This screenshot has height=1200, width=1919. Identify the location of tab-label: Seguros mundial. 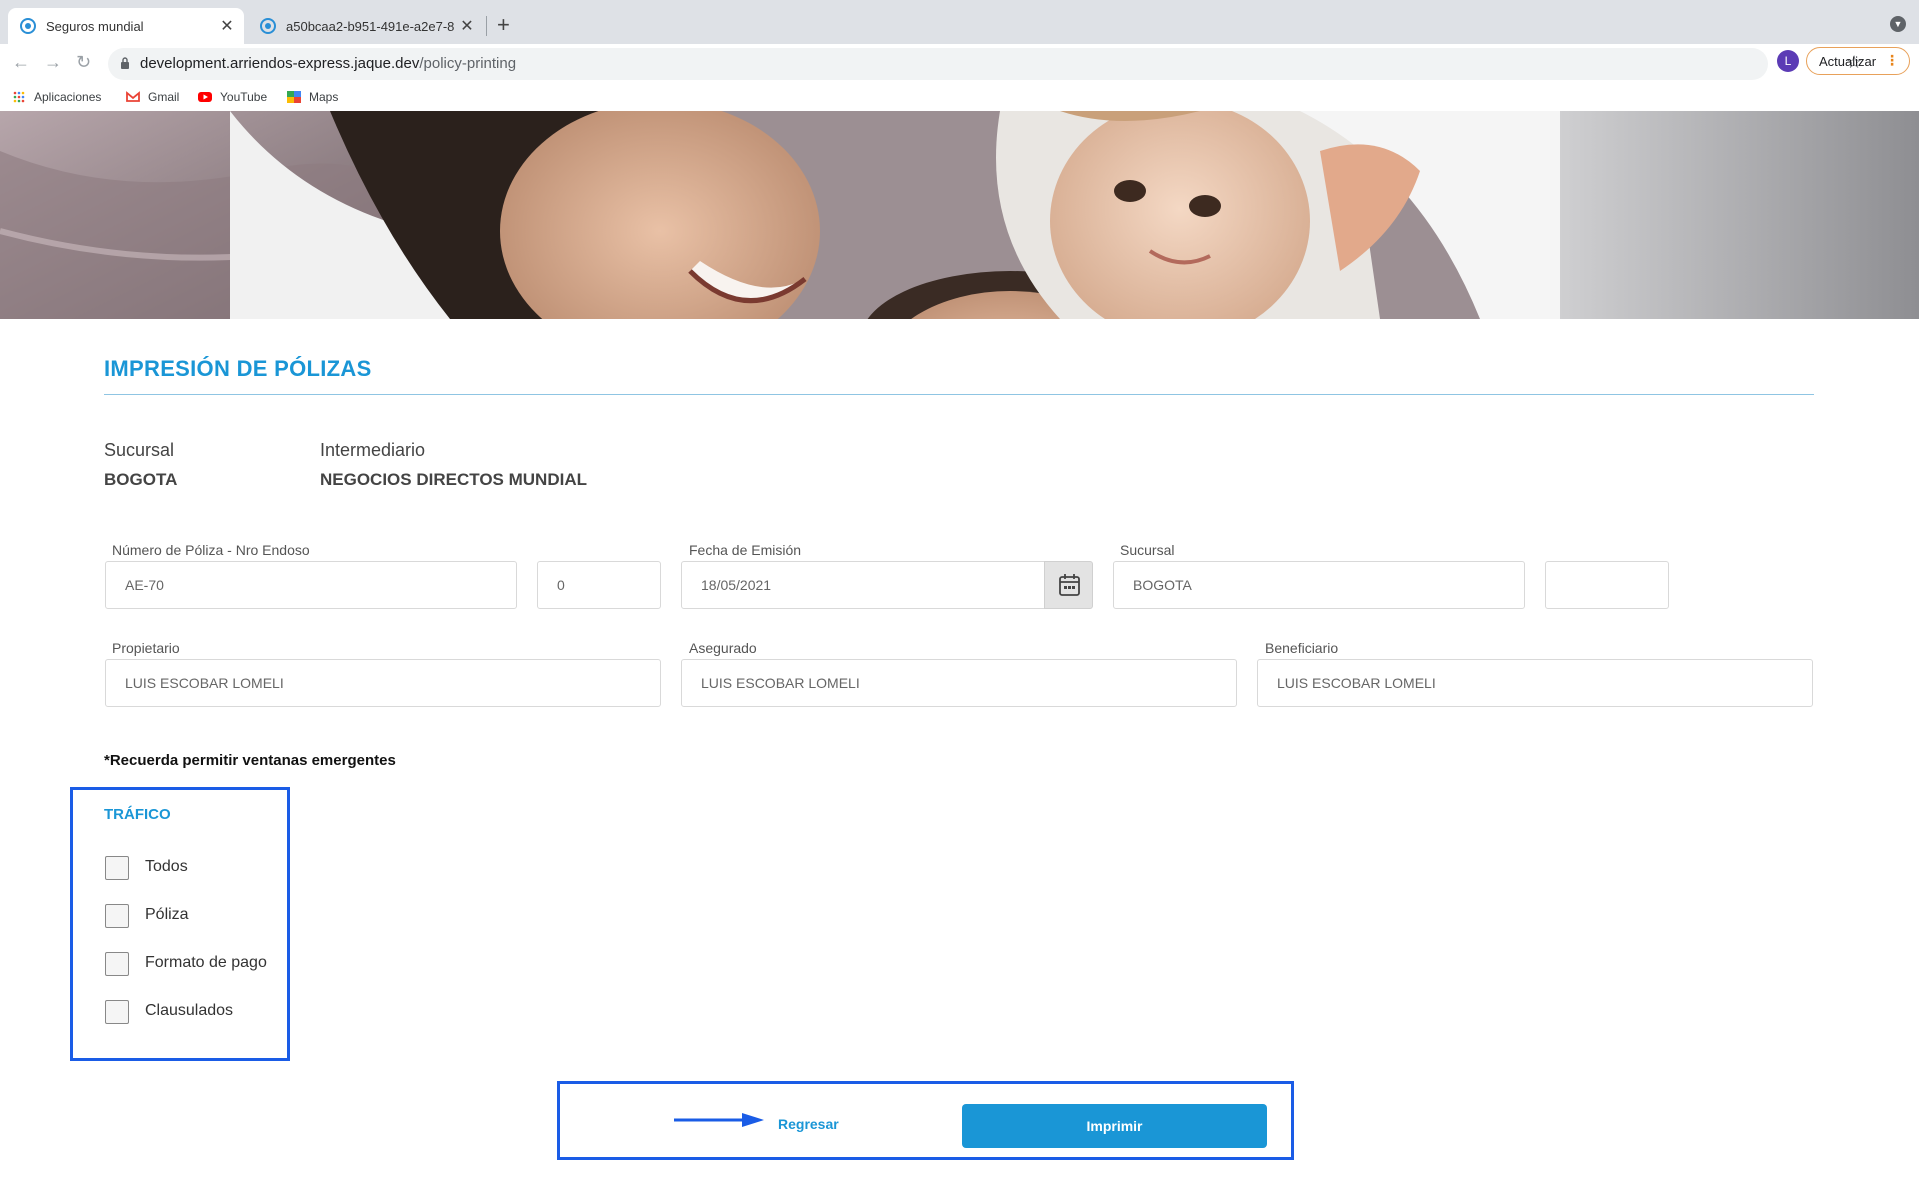
(95, 26).